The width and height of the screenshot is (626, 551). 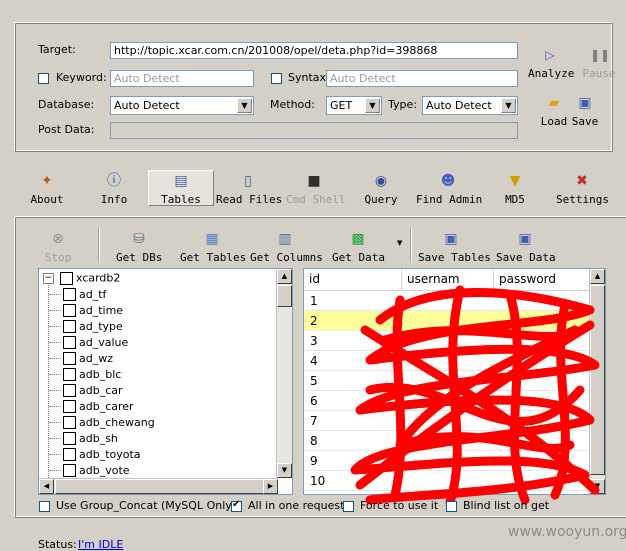 I want to click on tables-tab: ▤ Tables, so click(x=181, y=188).